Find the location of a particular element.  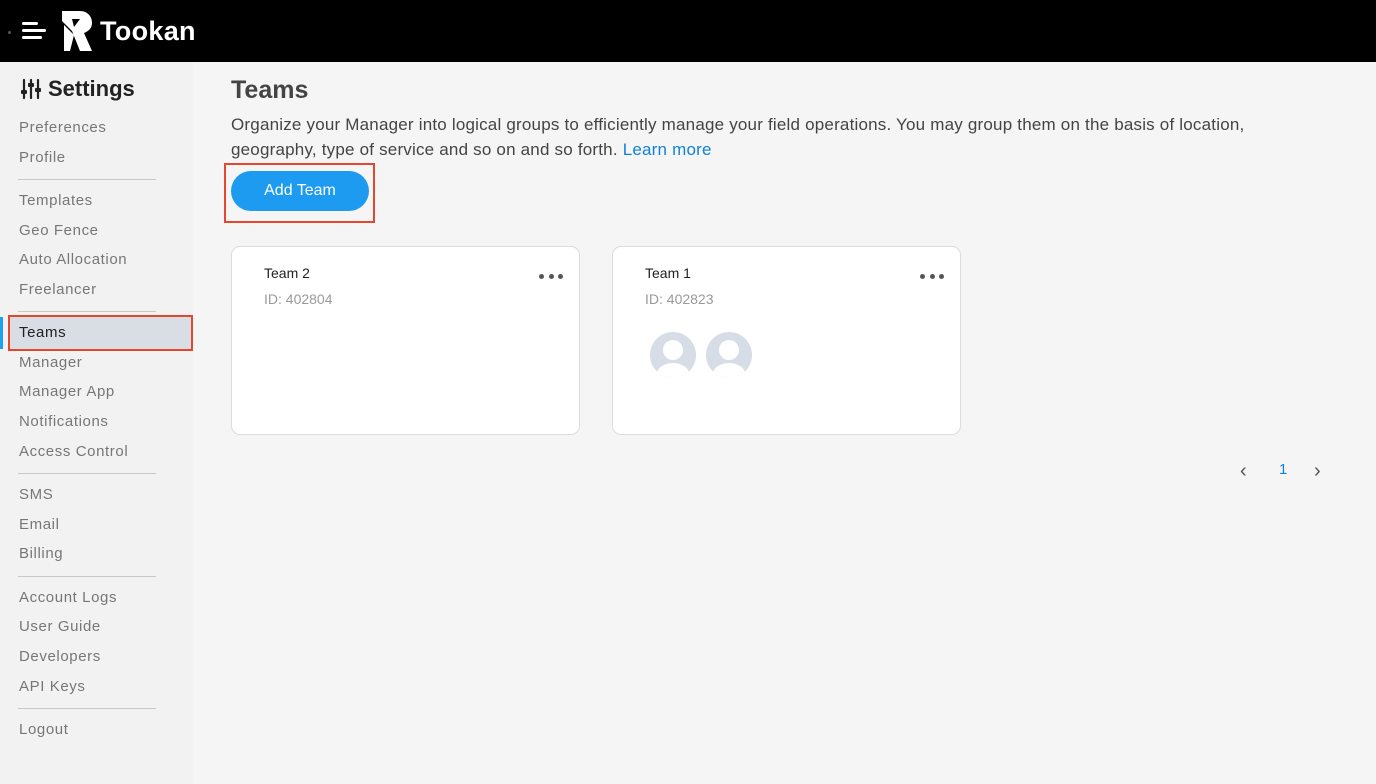

sidebar-item-email: Email is located at coordinates (39, 524).